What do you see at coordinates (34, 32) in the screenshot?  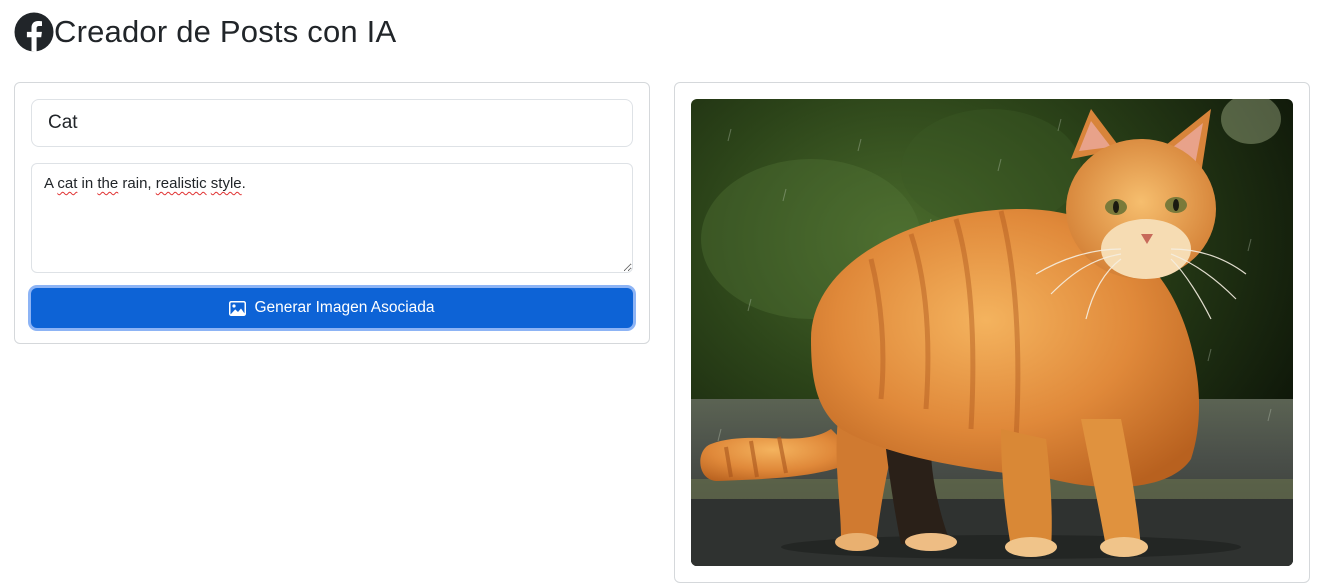 I see `facebook-icon` at bounding box center [34, 32].